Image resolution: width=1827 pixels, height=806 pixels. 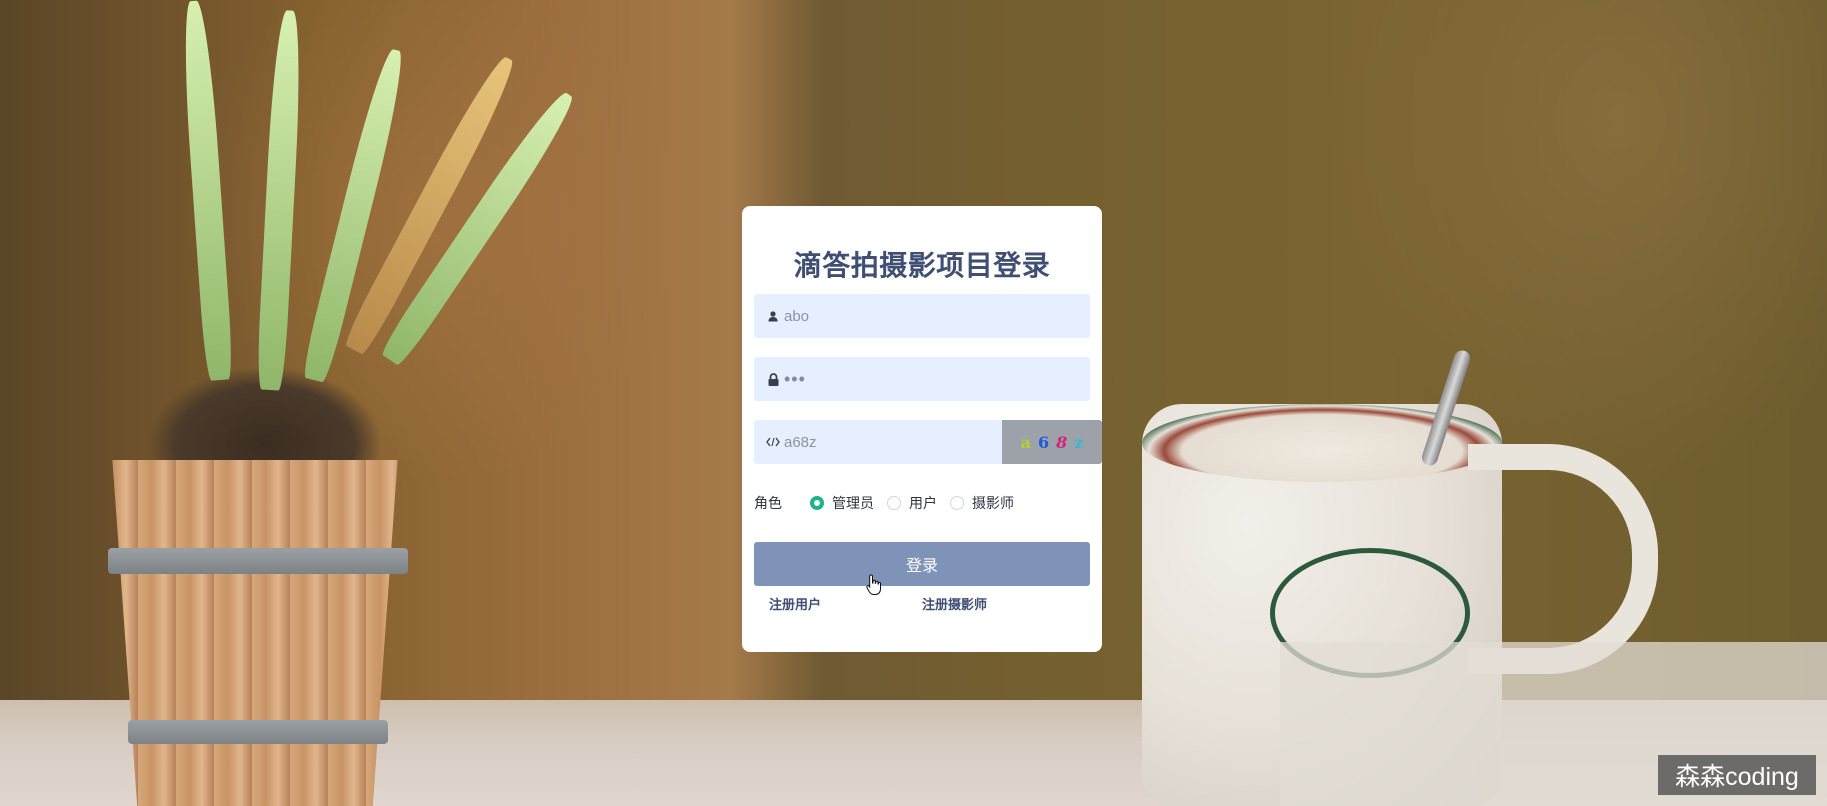 I want to click on username-input, so click(x=924, y=316).